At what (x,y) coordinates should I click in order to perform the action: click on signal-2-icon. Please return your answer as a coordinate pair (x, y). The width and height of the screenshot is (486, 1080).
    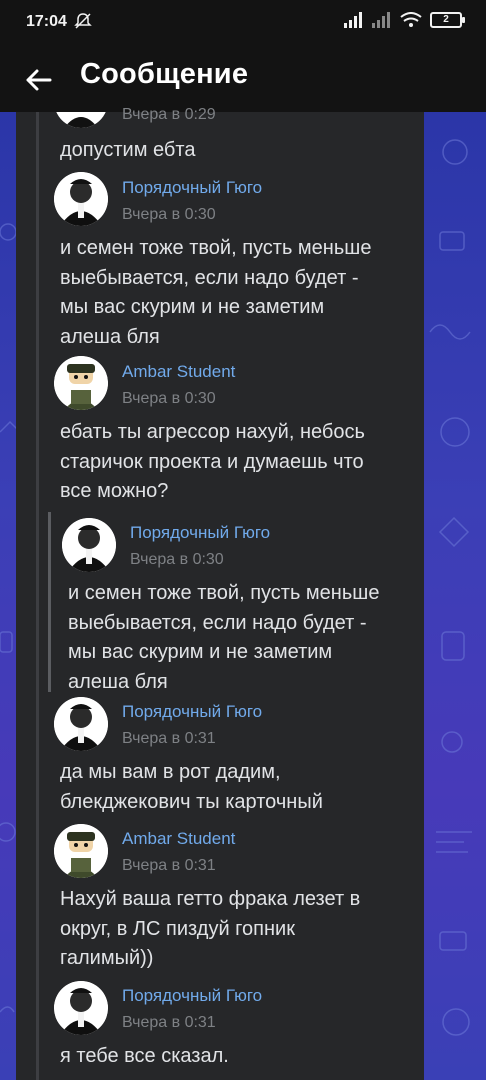
    Looking at the image, I should click on (381, 20).